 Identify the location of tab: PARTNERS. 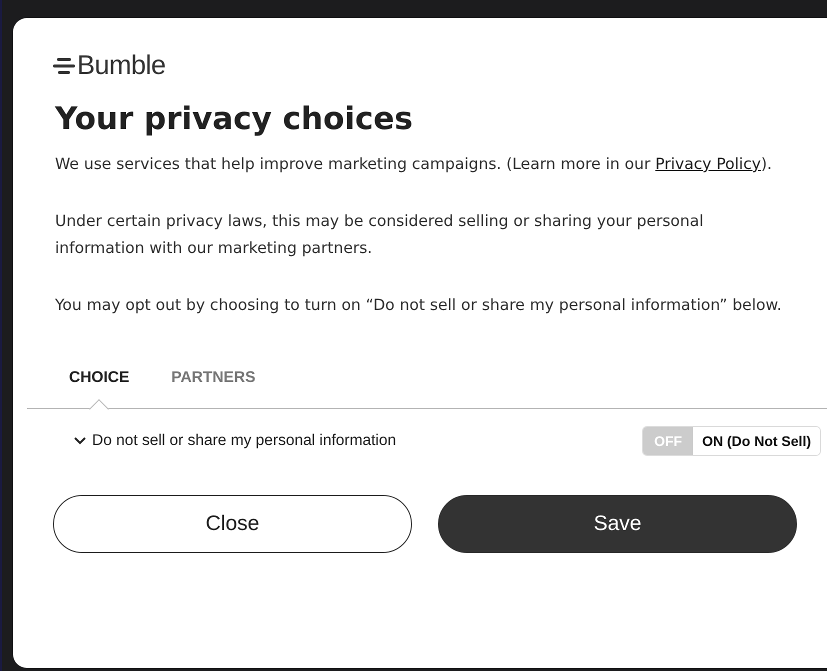
(213, 385).